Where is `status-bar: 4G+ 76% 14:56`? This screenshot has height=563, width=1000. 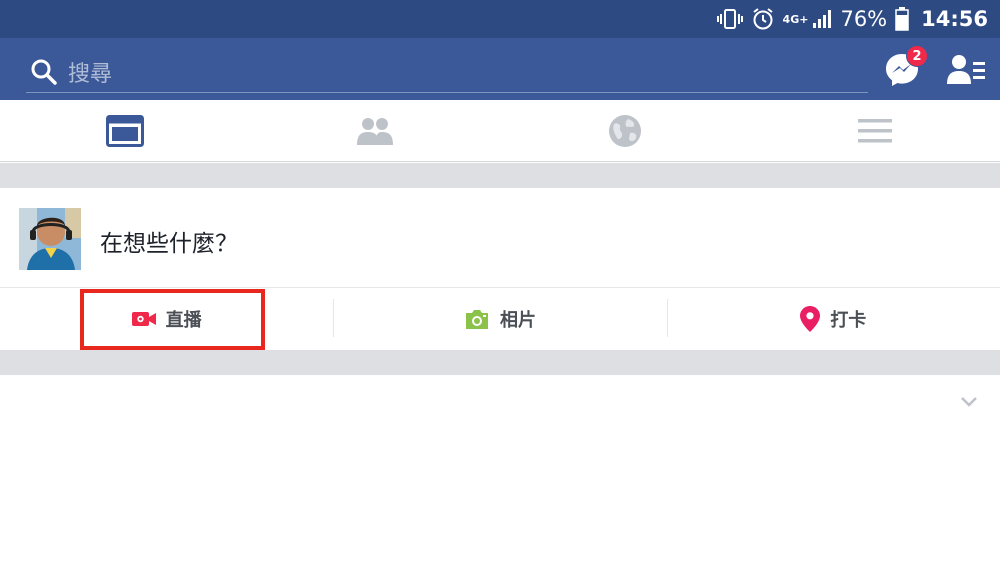 status-bar: 4G+ 76% 14:56 is located at coordinates (500, 19).